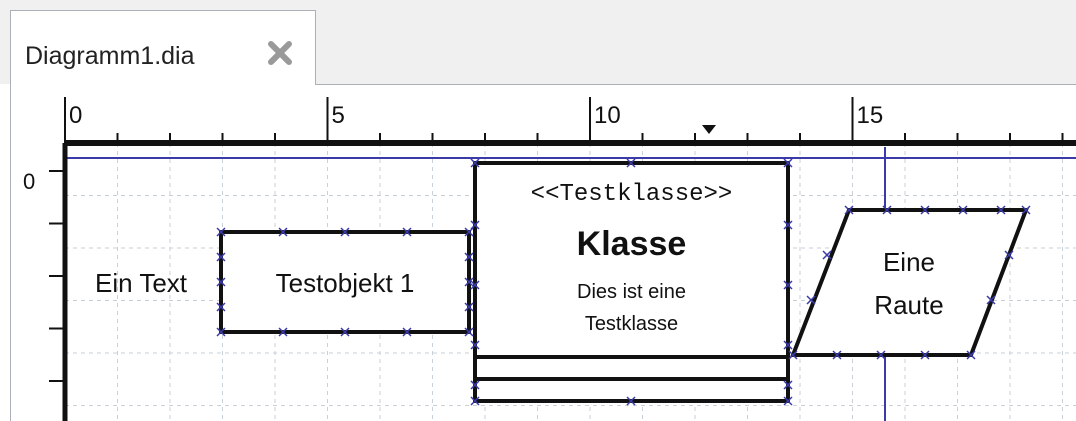  Describe the element at coordinates (909, 282) in the screenshot. I see `parallelogram-raute` at that location.